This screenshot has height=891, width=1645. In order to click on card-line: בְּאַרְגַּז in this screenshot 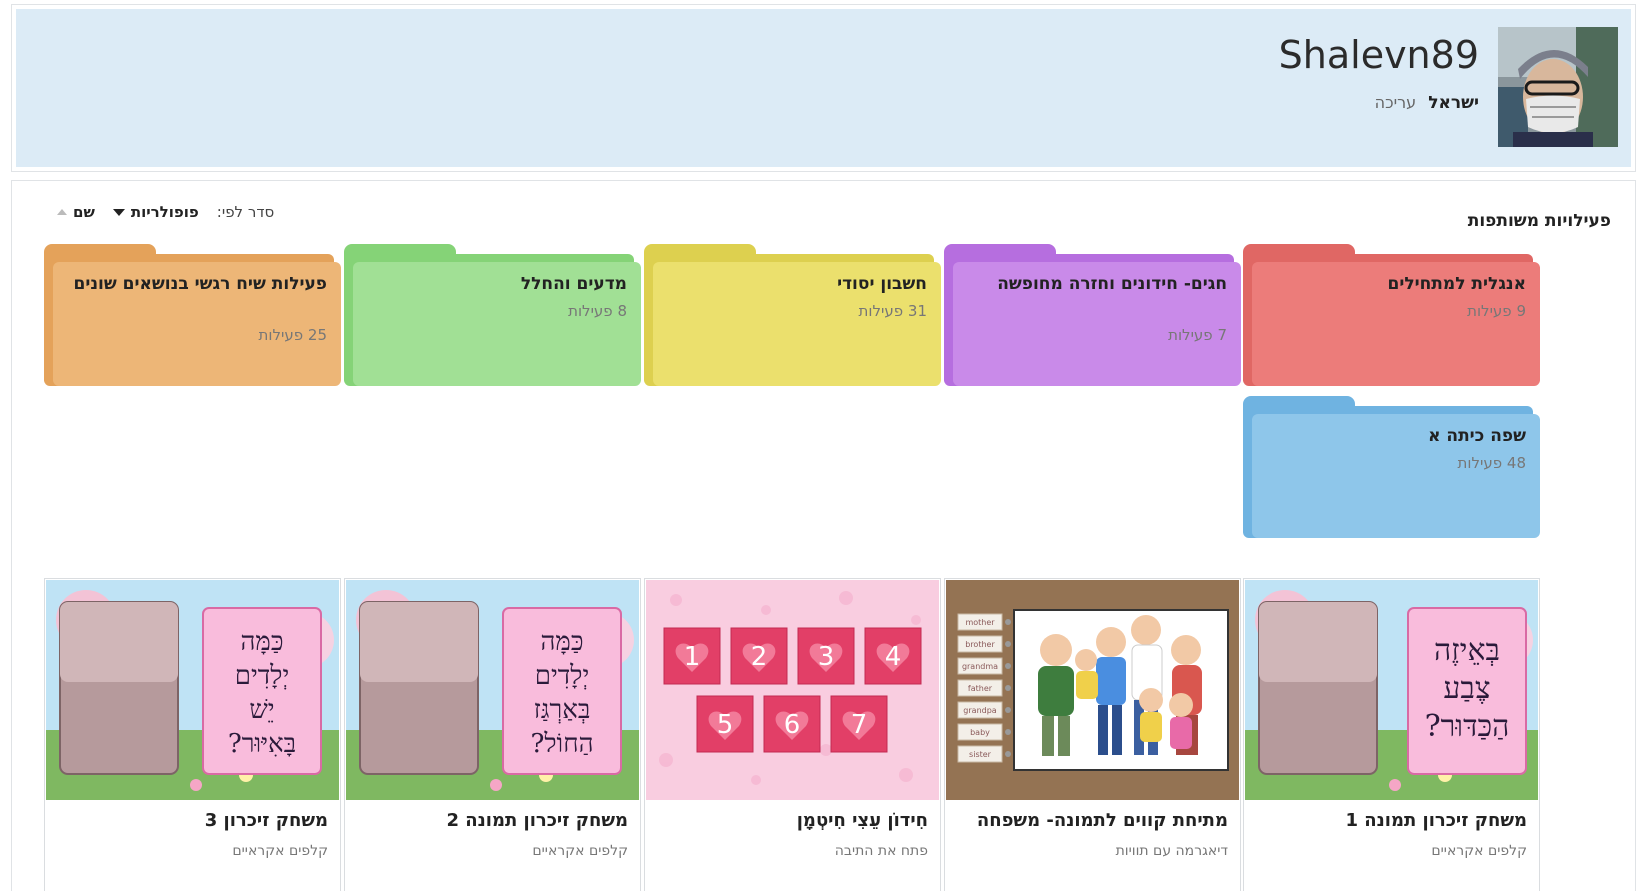, I will do `click(562, 710)`.